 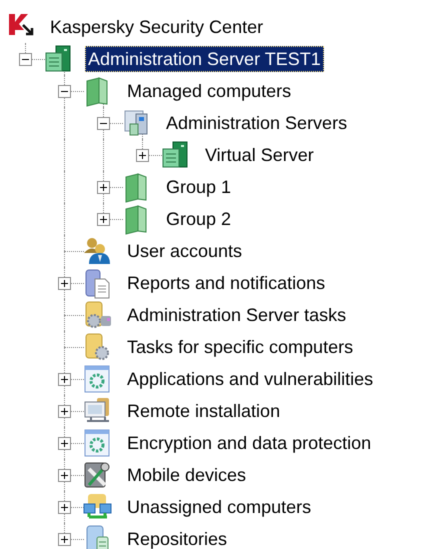 I want to click on servers-icon, so click(x=136, y=123).